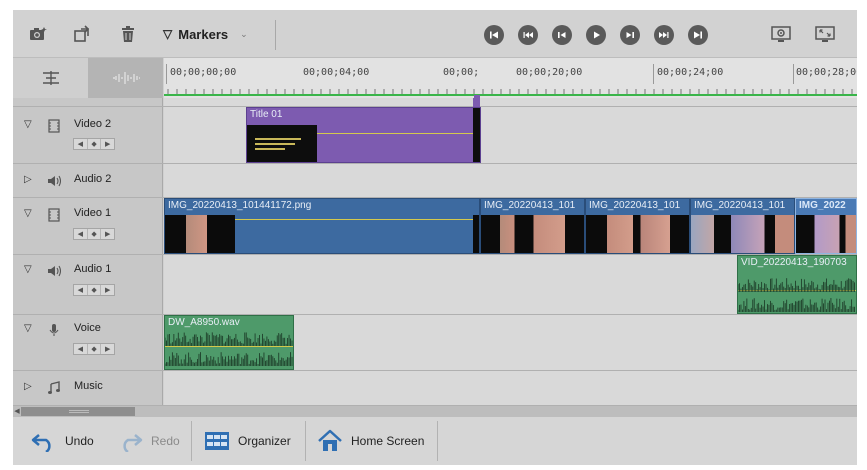 This screenshot has width=867, height=470. I want to click on volume-line, so click(229, 346).